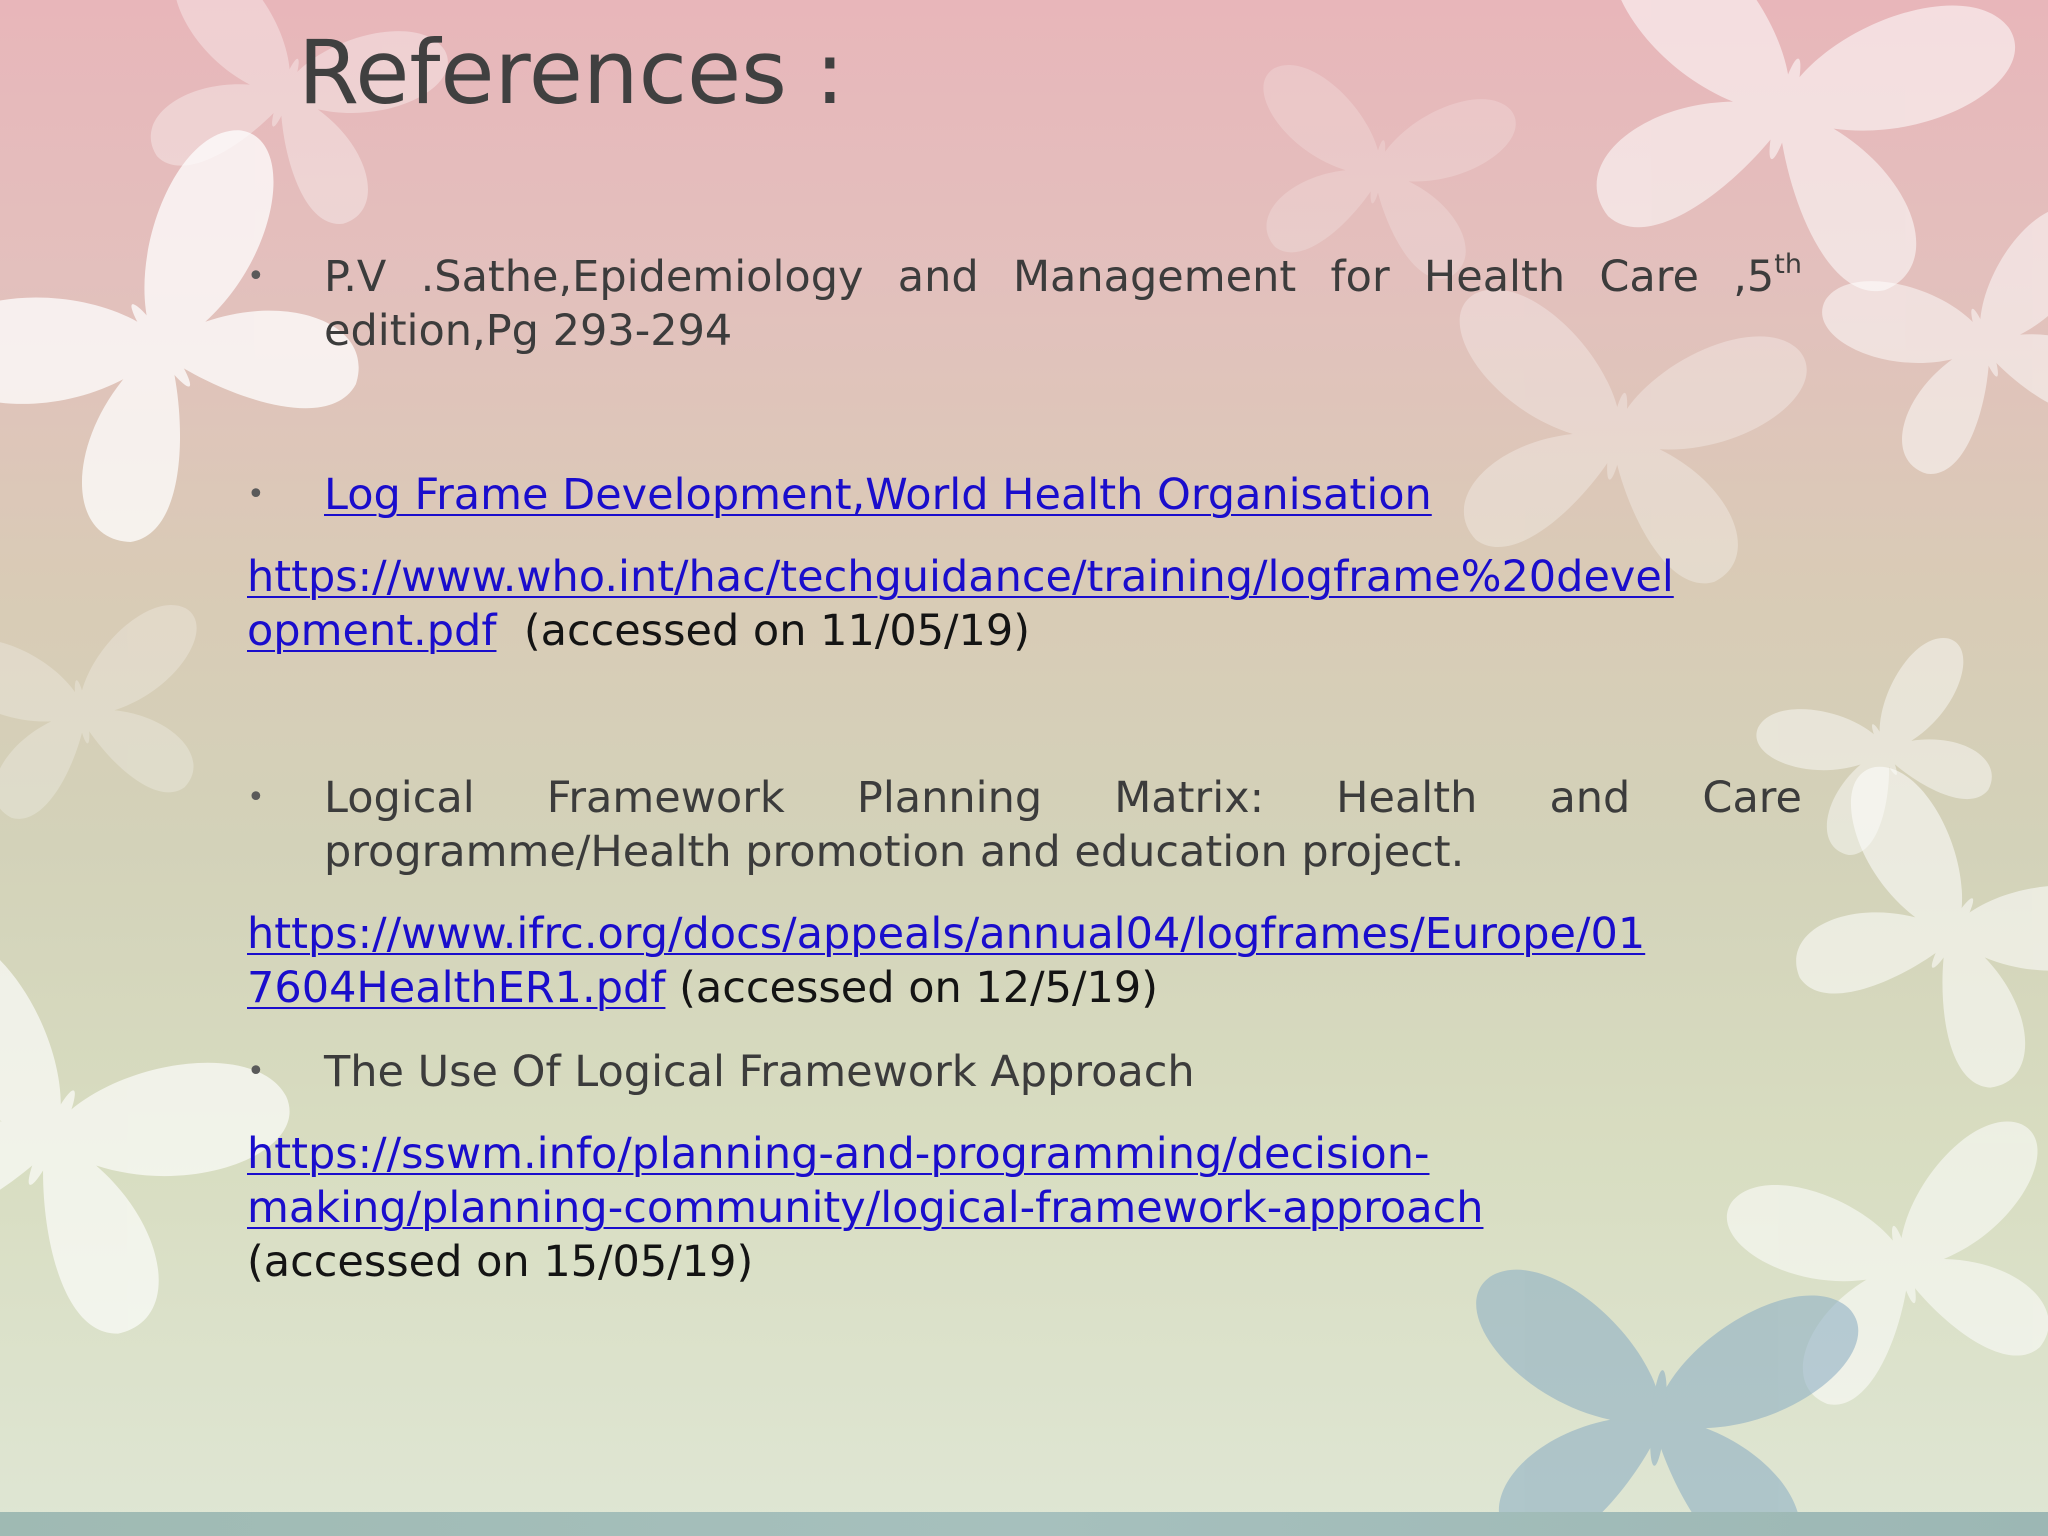  Describe the element at coordinates (371, 631) in the screenshot. I see `who-url-link-cont: opment.pdf` at that location.